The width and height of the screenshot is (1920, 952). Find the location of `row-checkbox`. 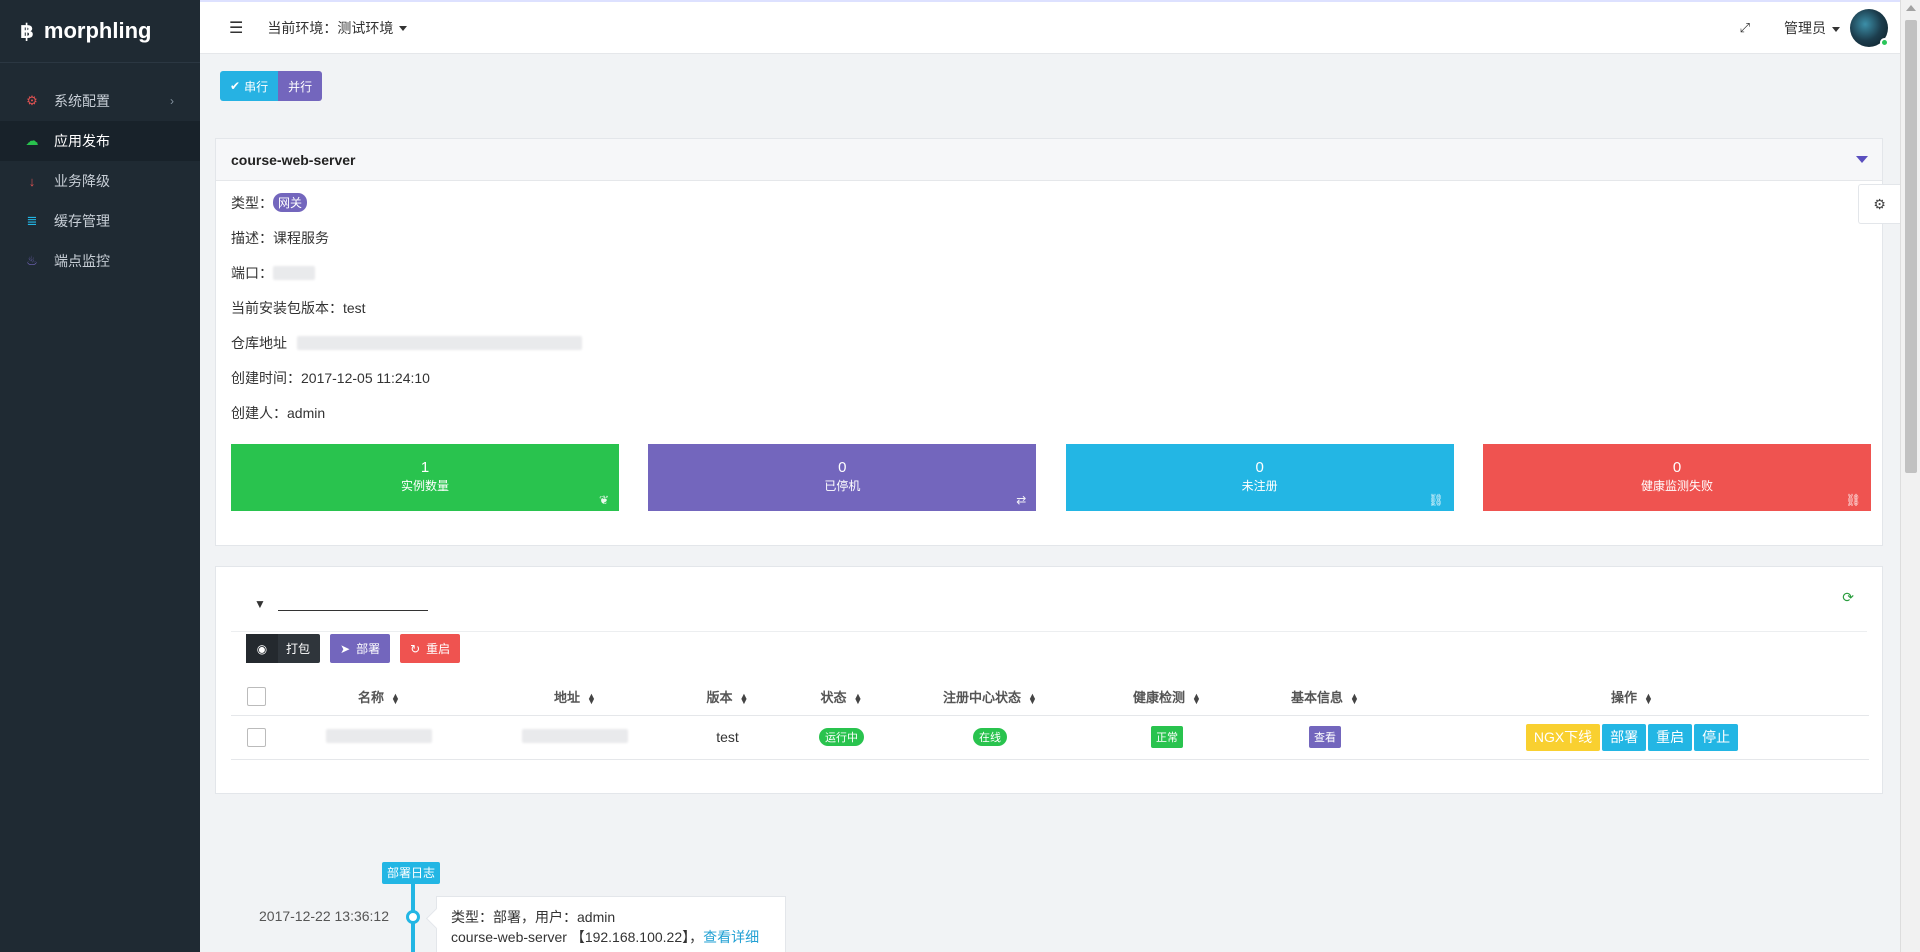

row-checkbox is located at coordinates (256, 737).